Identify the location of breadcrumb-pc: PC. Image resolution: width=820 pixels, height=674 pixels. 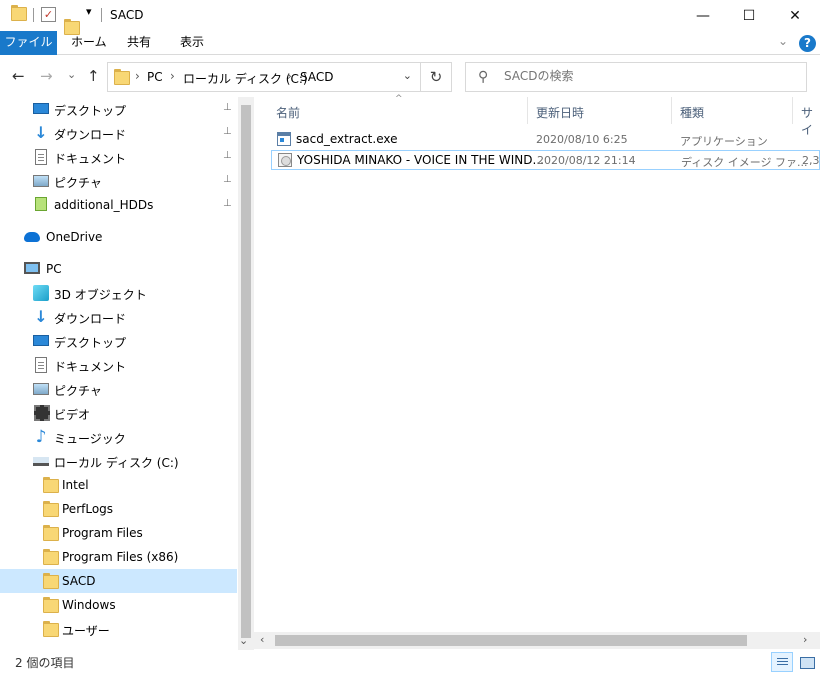
(155, 77).